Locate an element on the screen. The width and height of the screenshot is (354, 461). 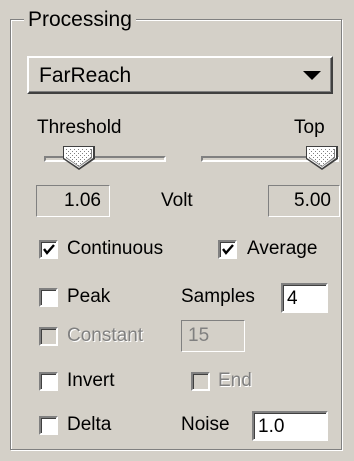
constant-checkbox is located at coordinates (48, 336).